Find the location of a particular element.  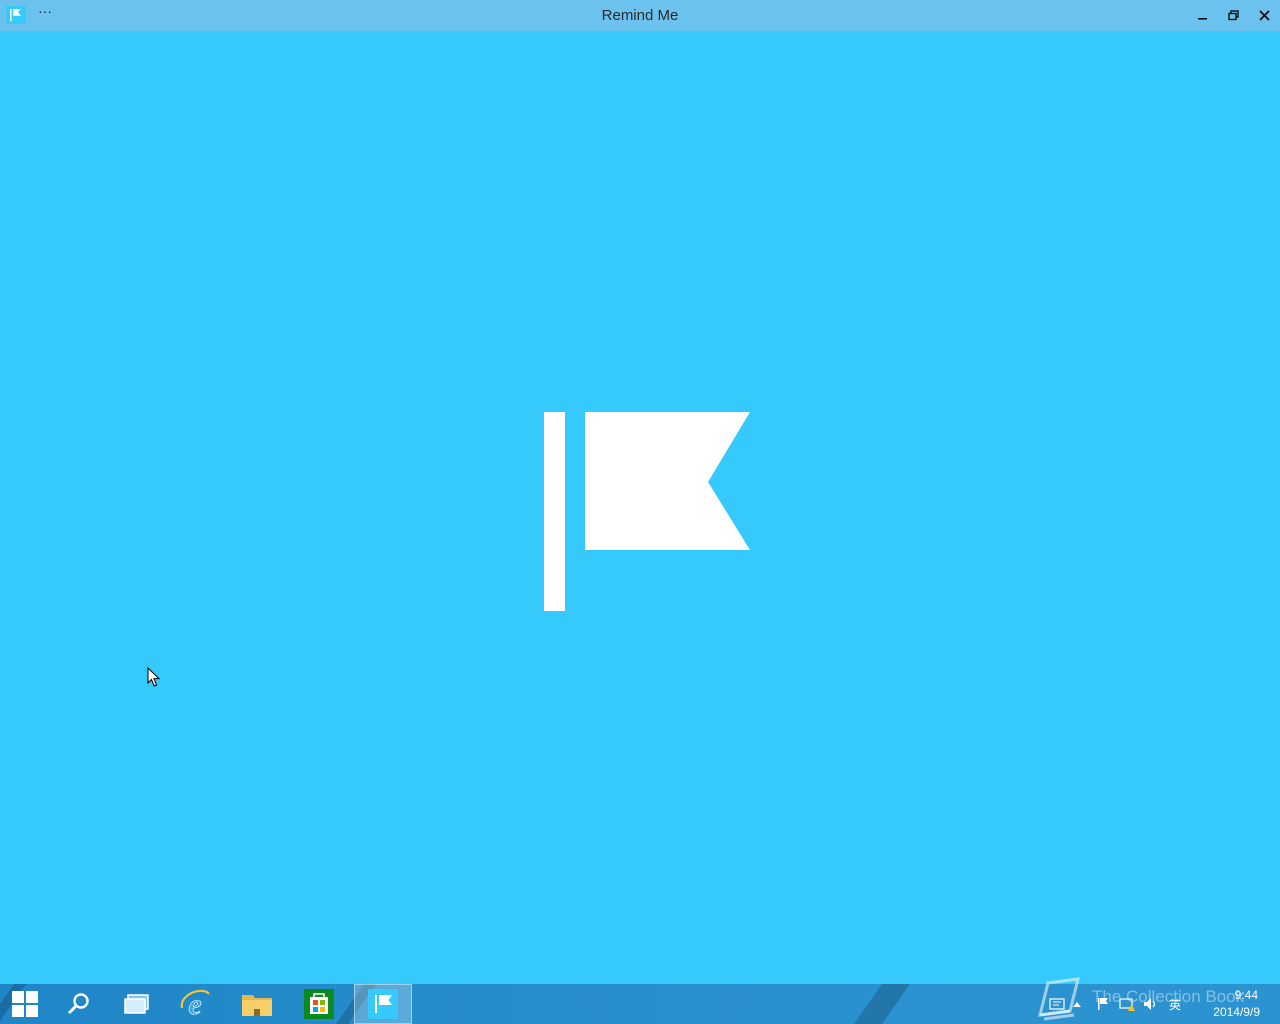

task-view-icon is located at coordinates (136, 1004).